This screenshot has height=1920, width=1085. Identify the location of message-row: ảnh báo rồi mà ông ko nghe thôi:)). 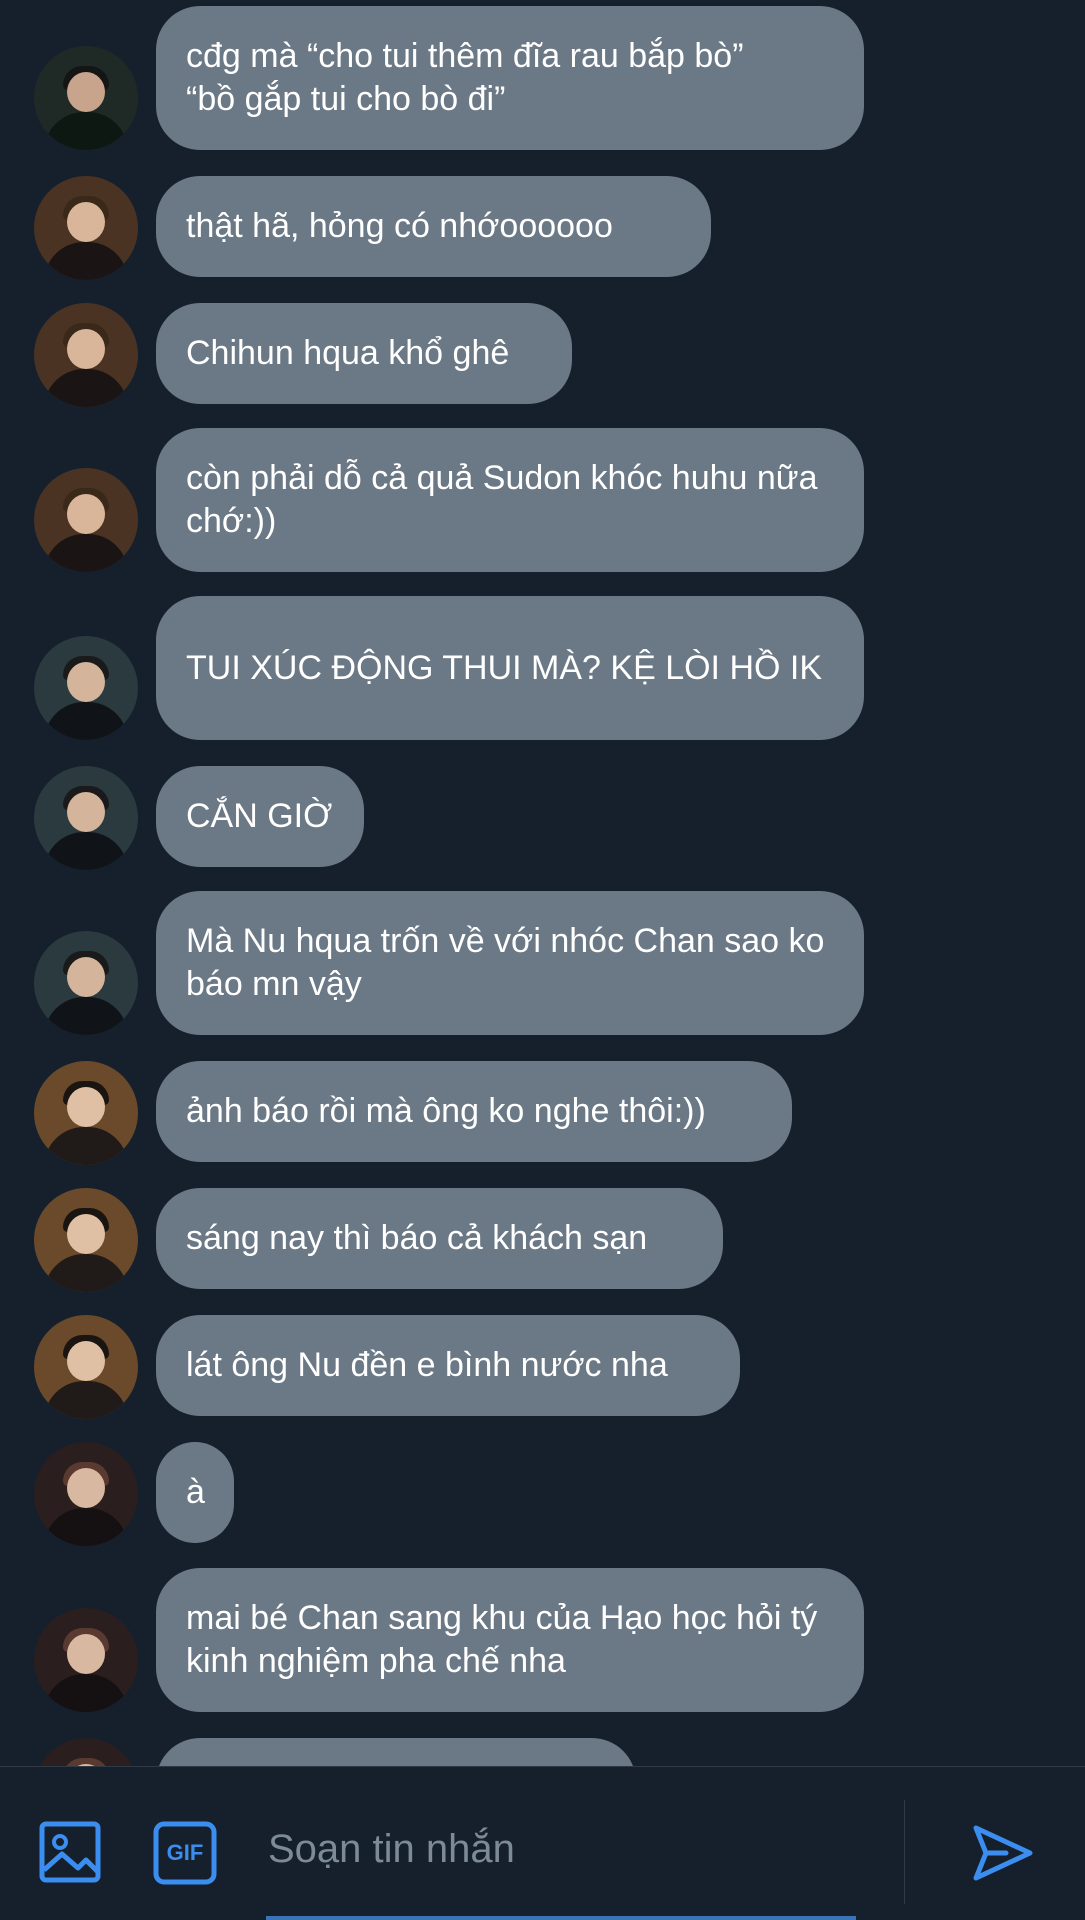
(542, 1113).